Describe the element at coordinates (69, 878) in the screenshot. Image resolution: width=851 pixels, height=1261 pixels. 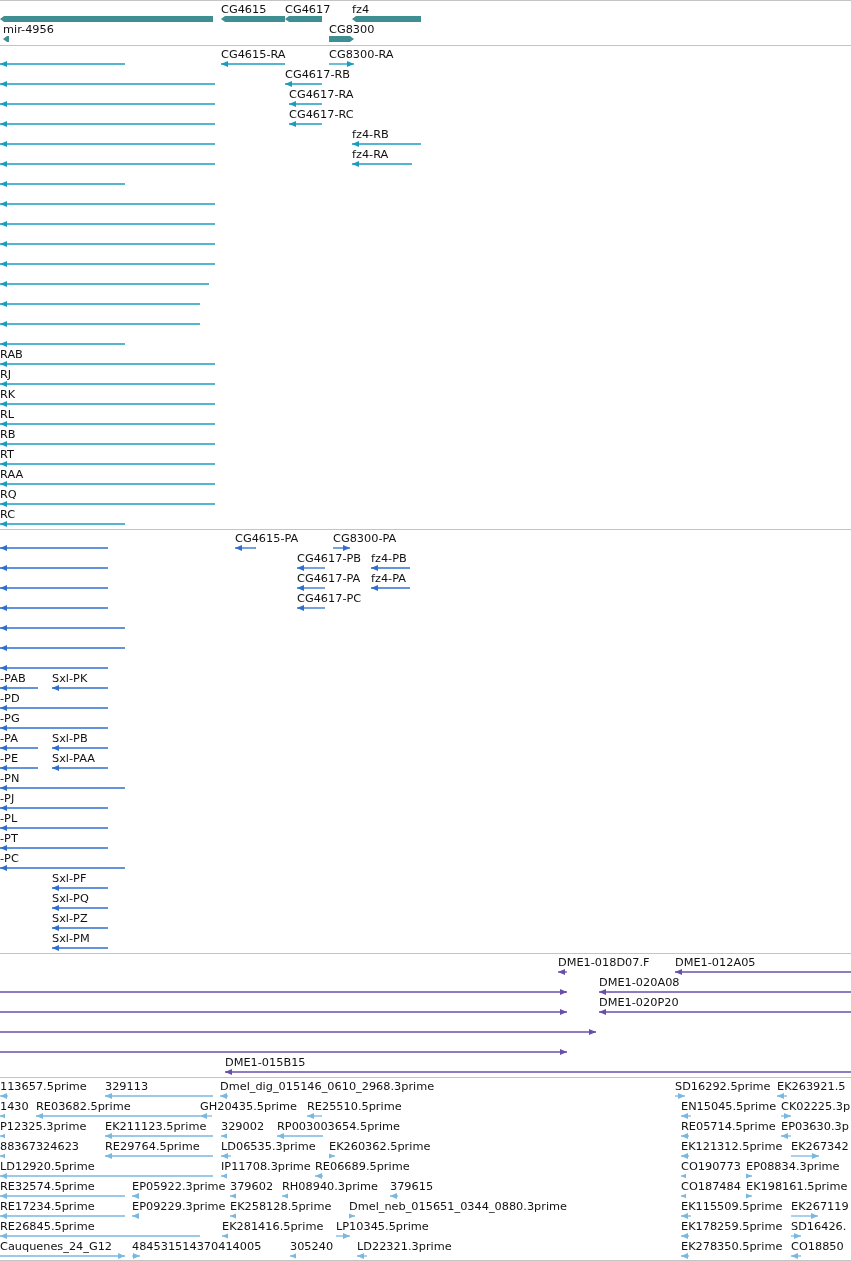
I see `feature-label: Sxl-PF` at that location.